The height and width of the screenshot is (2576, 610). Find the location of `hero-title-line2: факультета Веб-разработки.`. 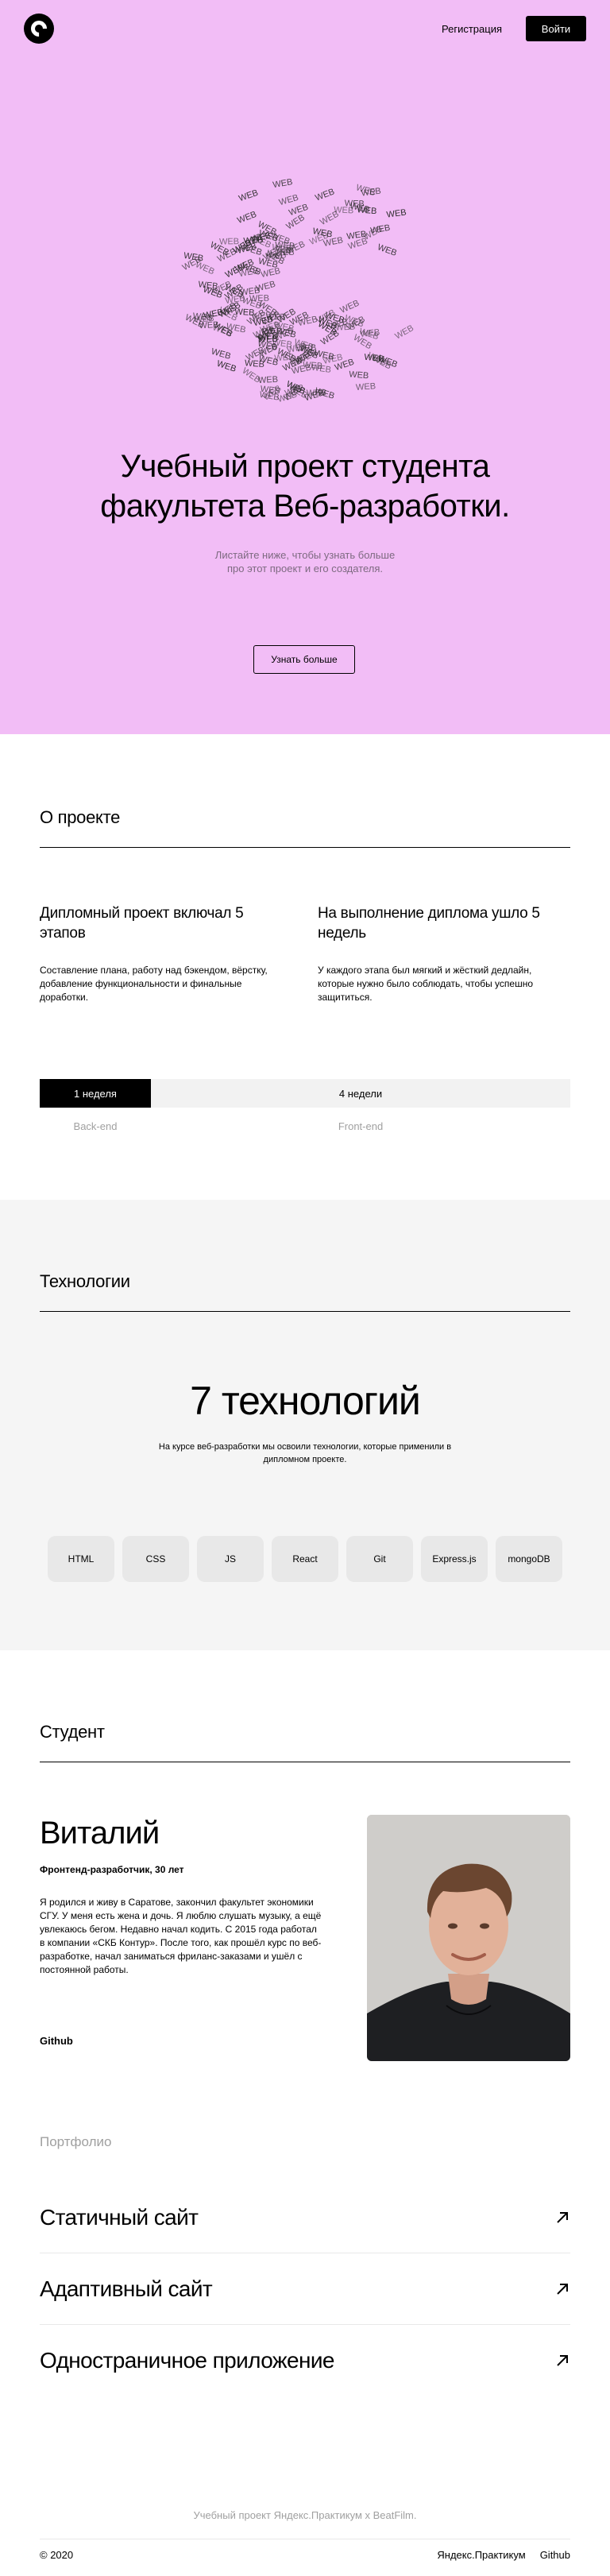

hero-title-line2: факультета Веб-разработки. is located at coordinates (305, 506).